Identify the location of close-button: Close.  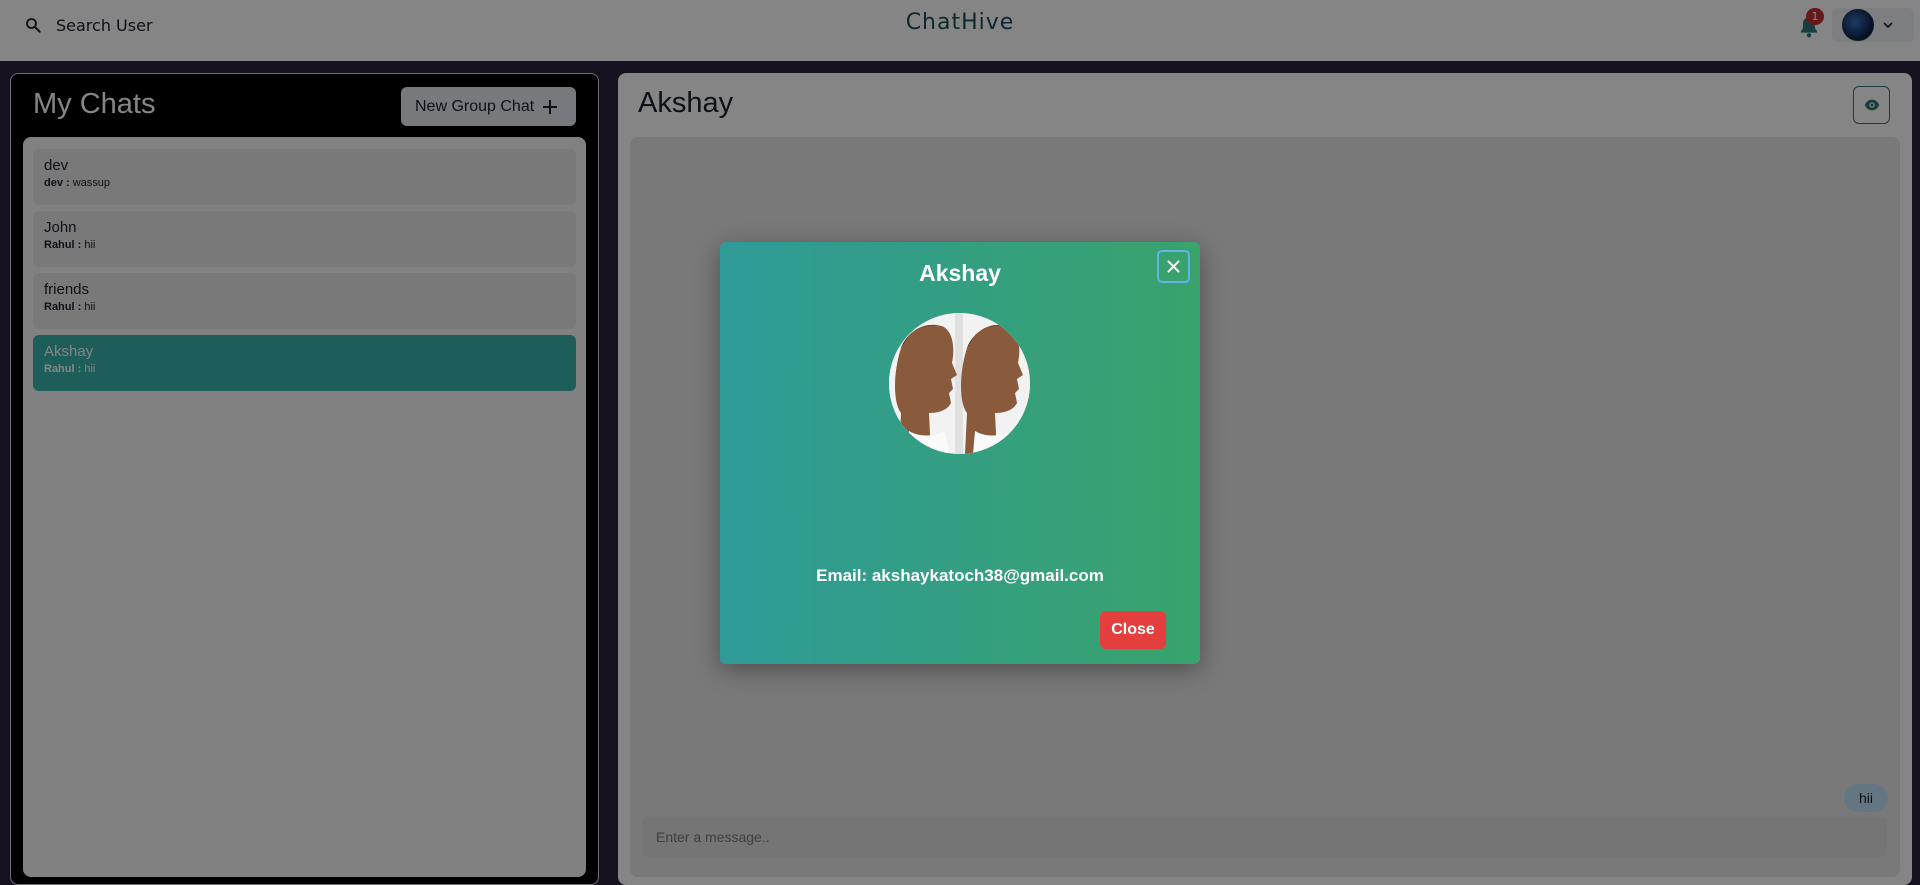
(1133, 630).